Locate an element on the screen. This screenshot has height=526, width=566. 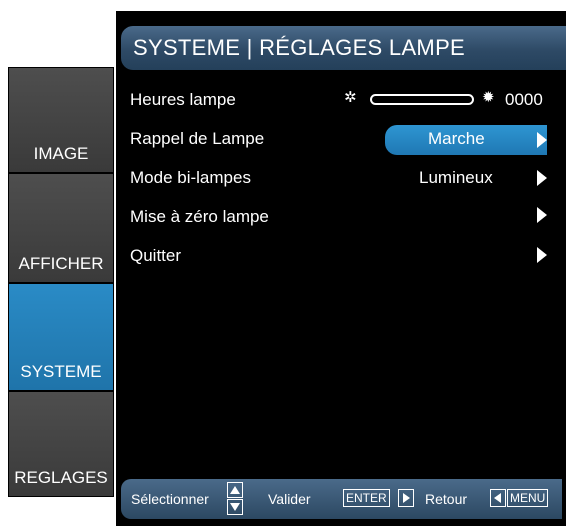
menu-key: MENU is located at coordinates (528, 498).